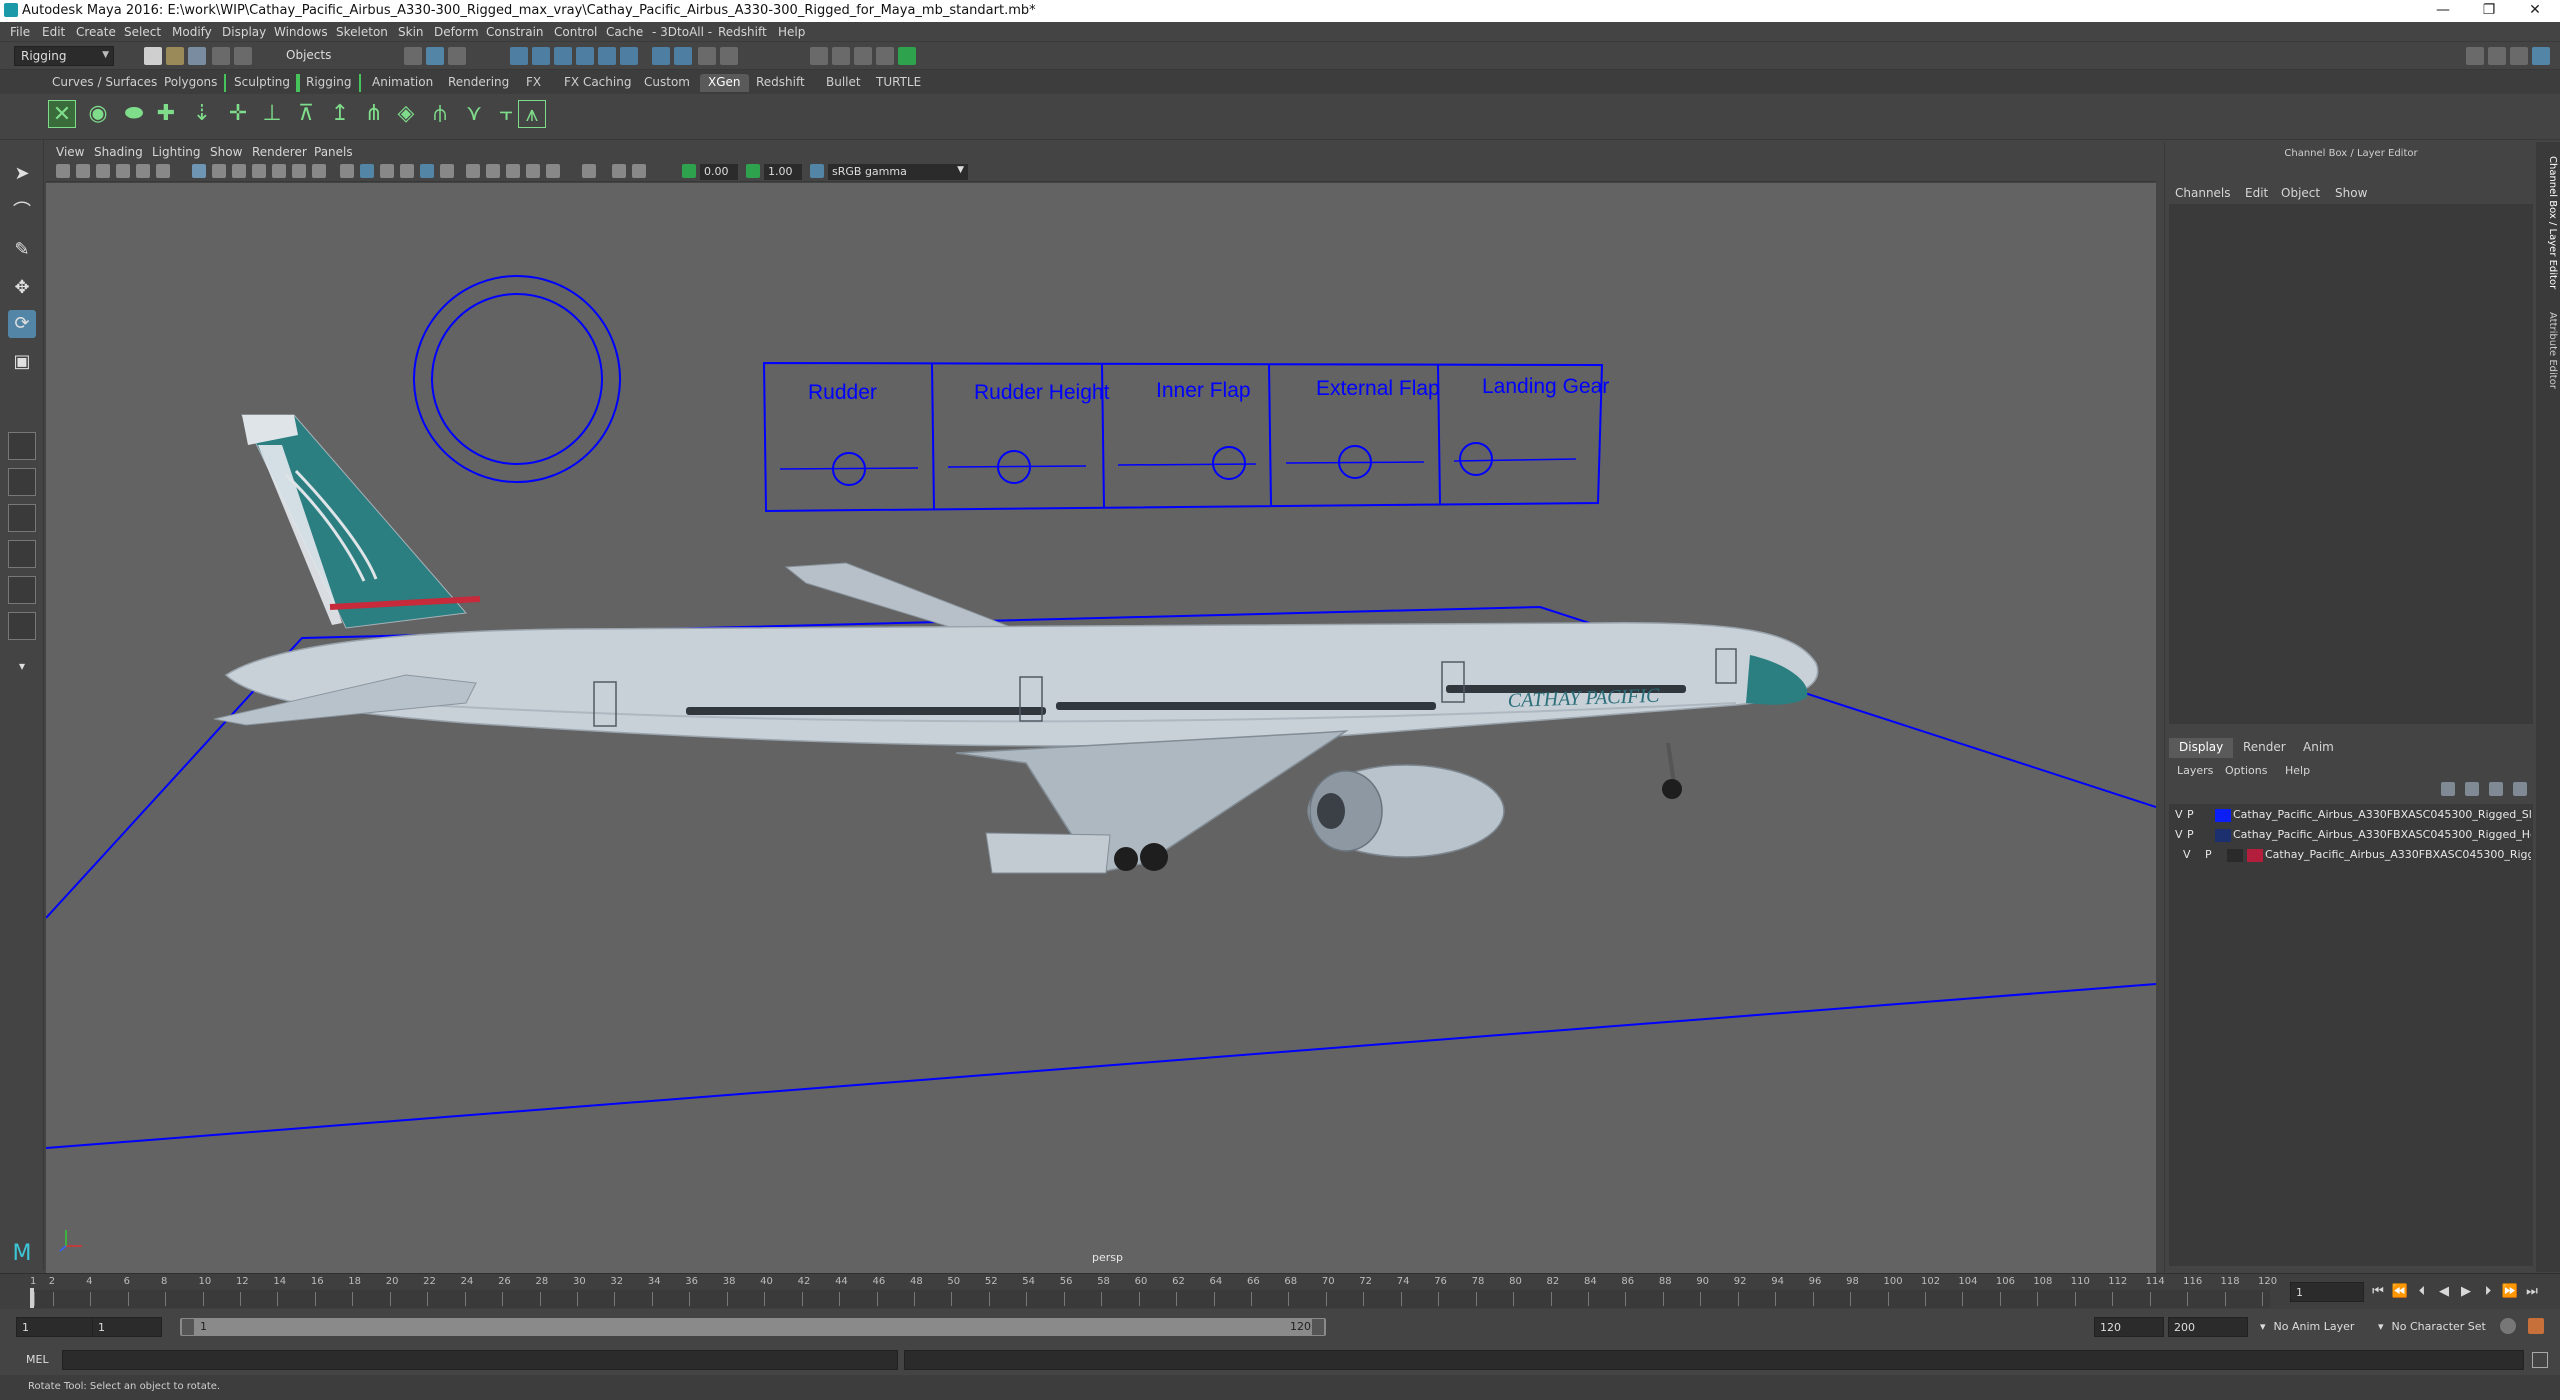 This screenshot has height=1400, width=2560. What do you see at coordinates (719, 172) in the screenshot?
I see `exposure-field: 0.00` at bounding box center [719, 172].